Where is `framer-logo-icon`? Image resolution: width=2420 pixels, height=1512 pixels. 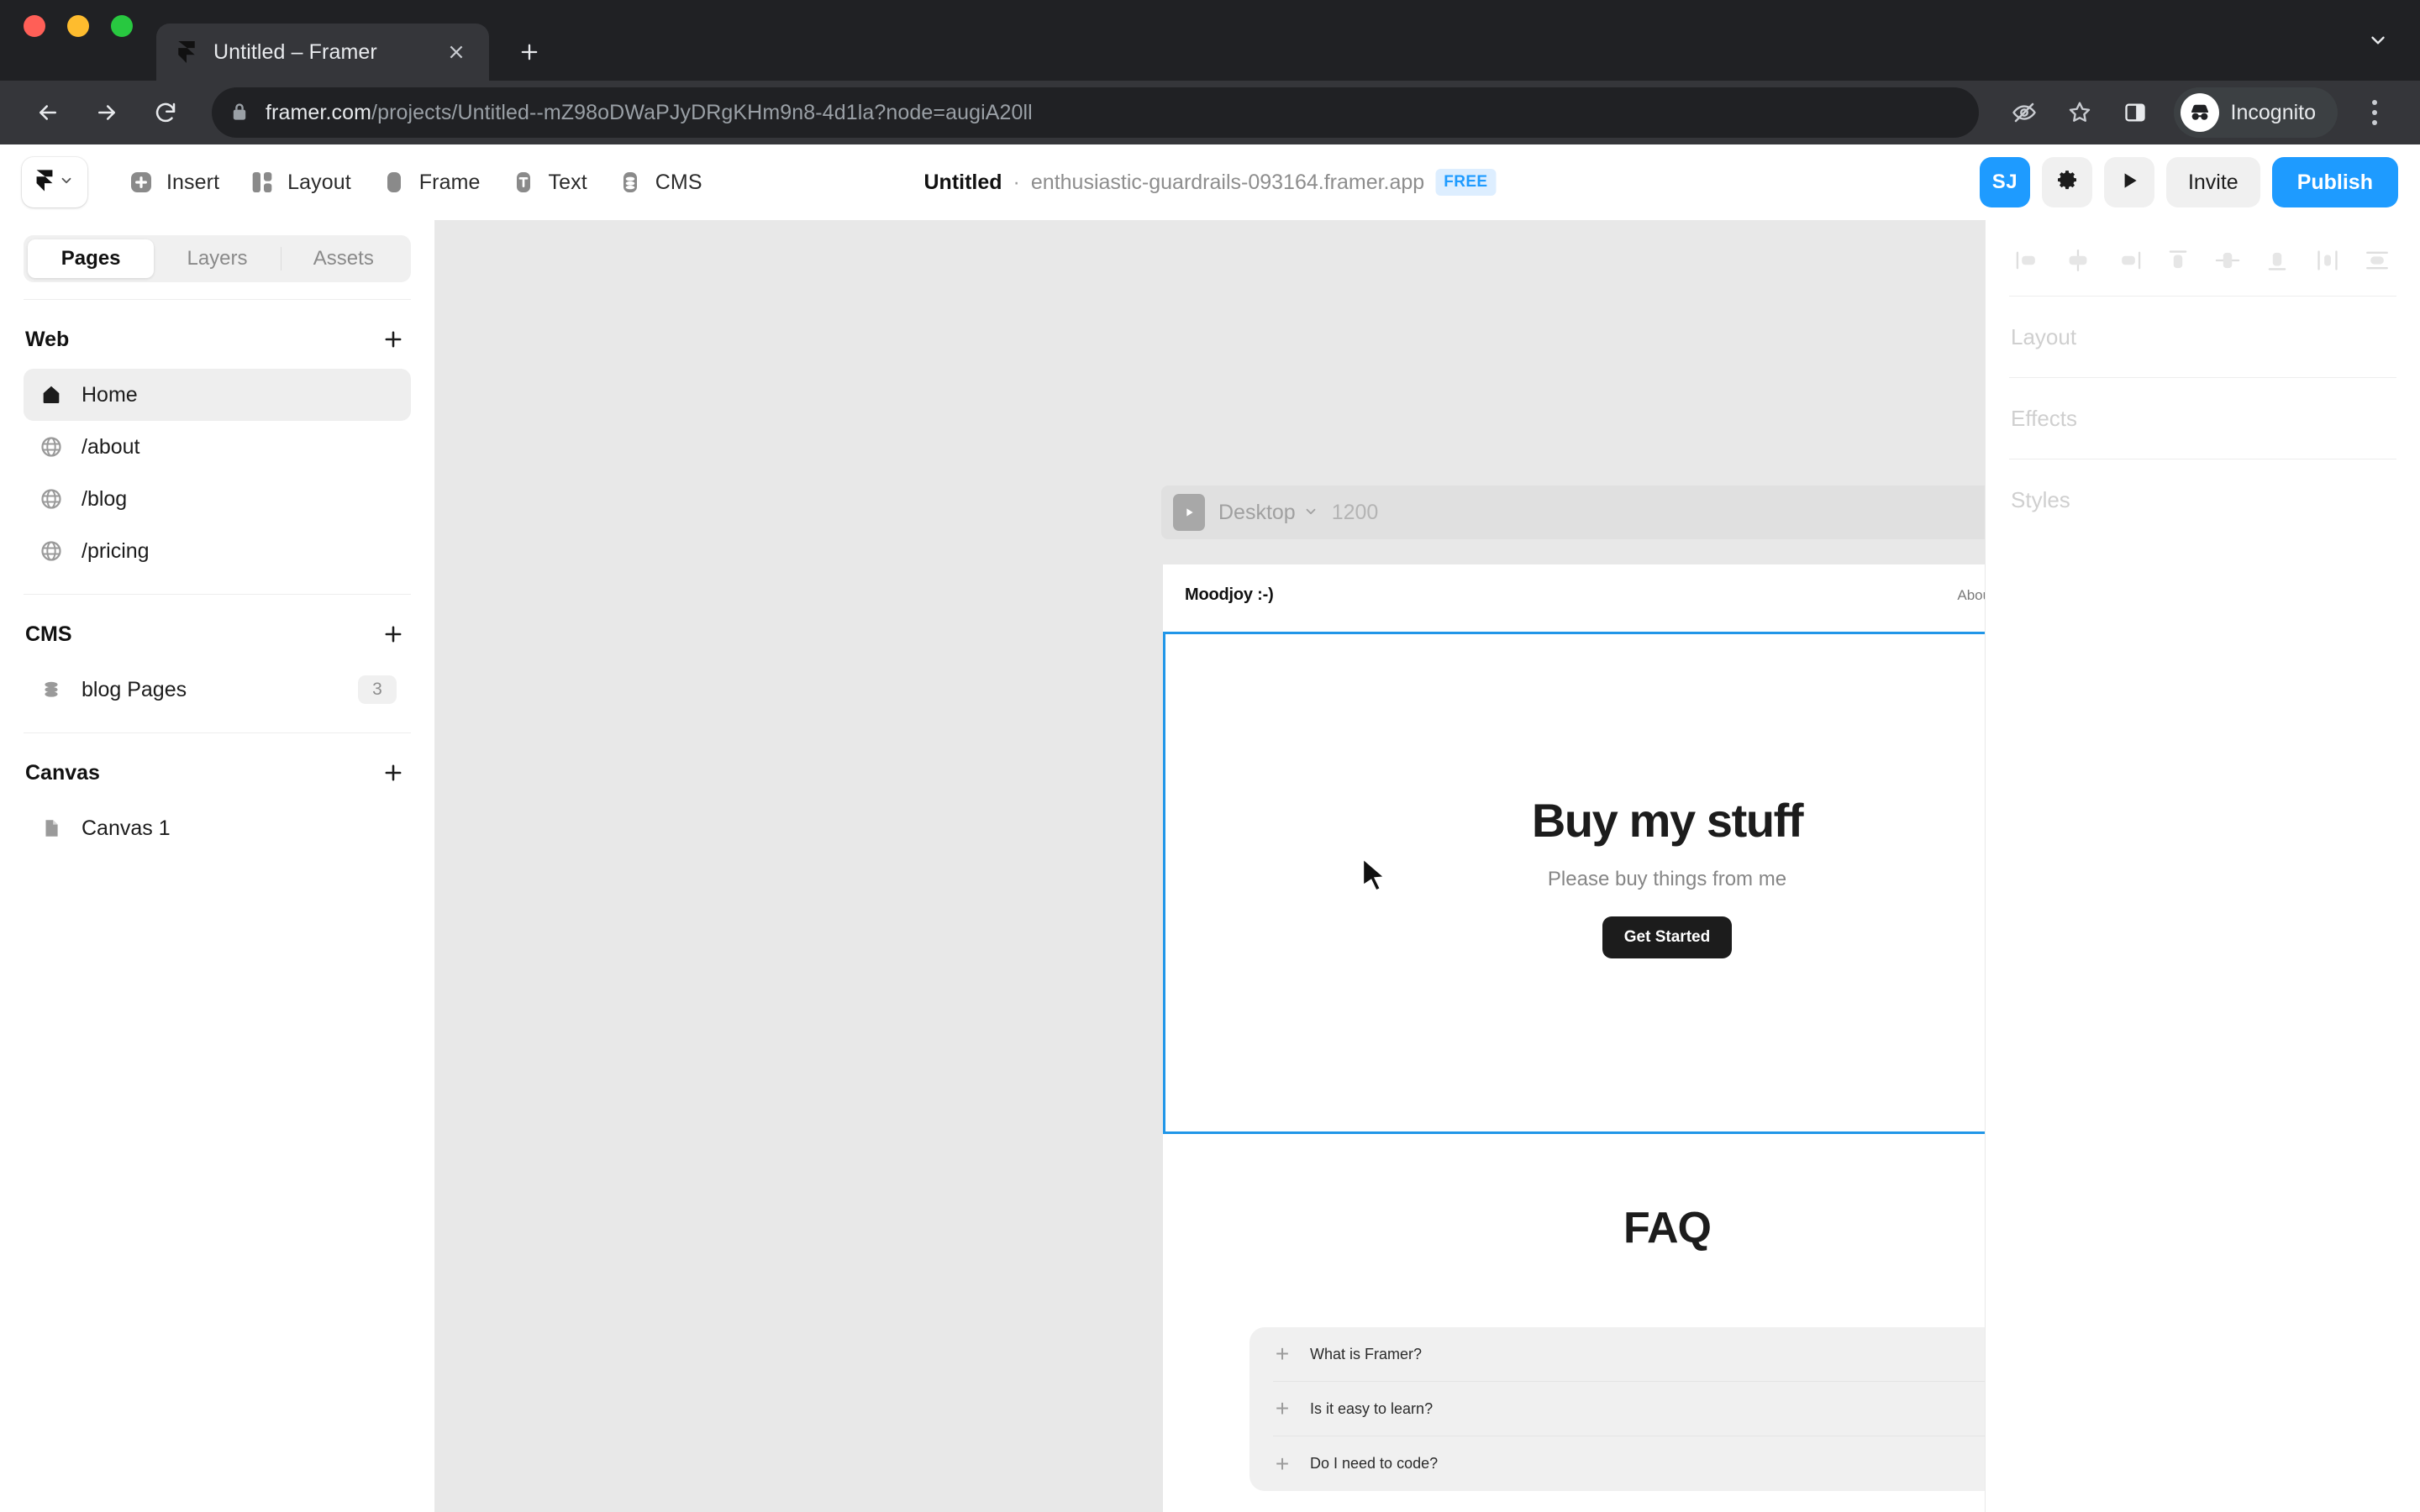
framer-logo-icon is located at coordinates (44, 182).